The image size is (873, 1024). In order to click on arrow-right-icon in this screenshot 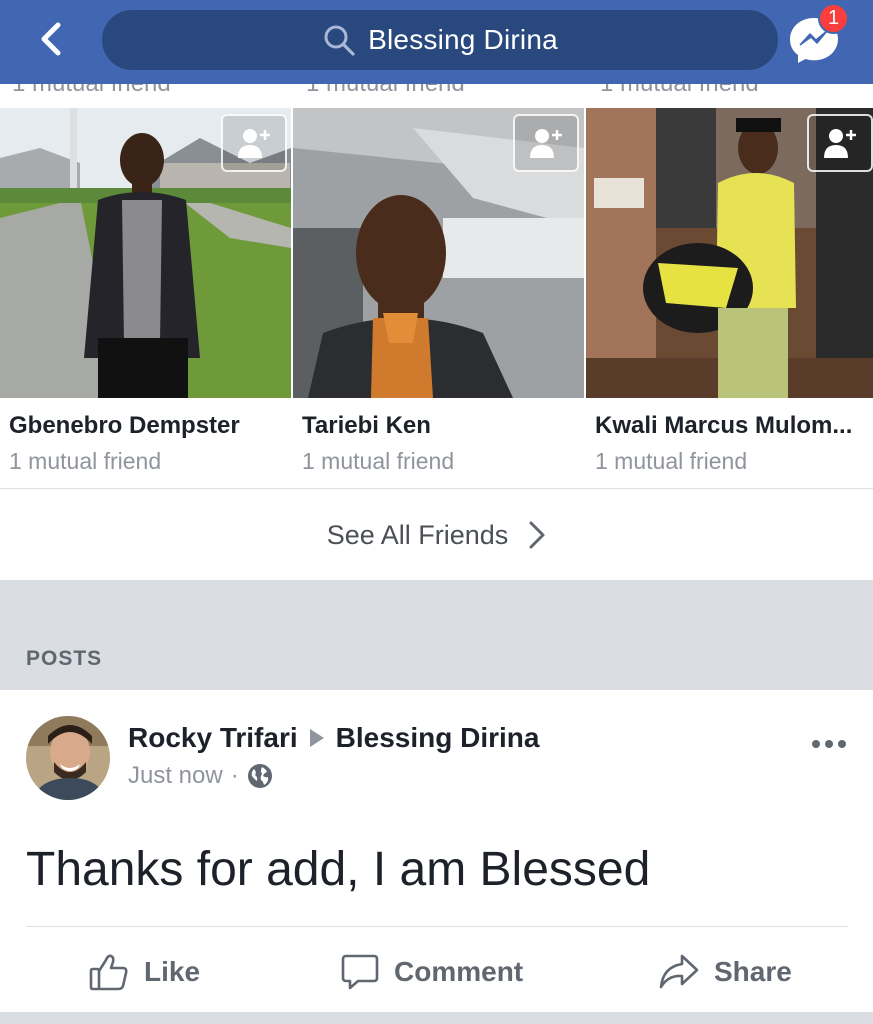, I will do `click(316, 738)`.